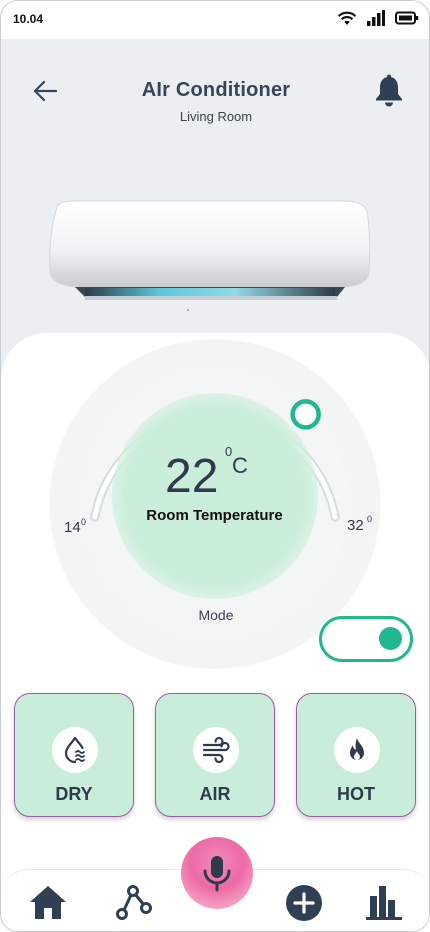 The width and height of the screenshot is (430, 932). What do you see at coordinates (356, 794) in the screenshot?
I see `mode-label-hot: HOT` at bounding box center [356, 794].